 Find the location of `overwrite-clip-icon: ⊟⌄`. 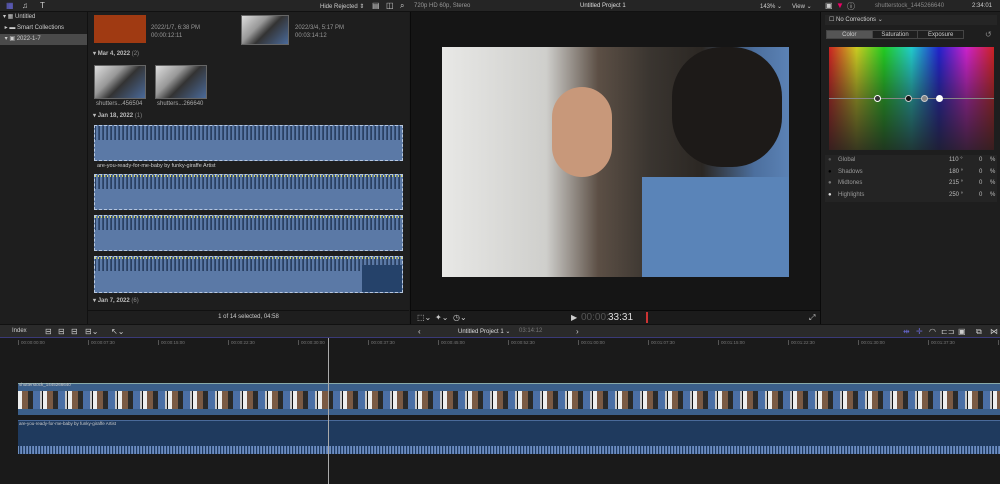

overwrite-clip-icon: ⊟⌄ is located at coordinates (91, 331).